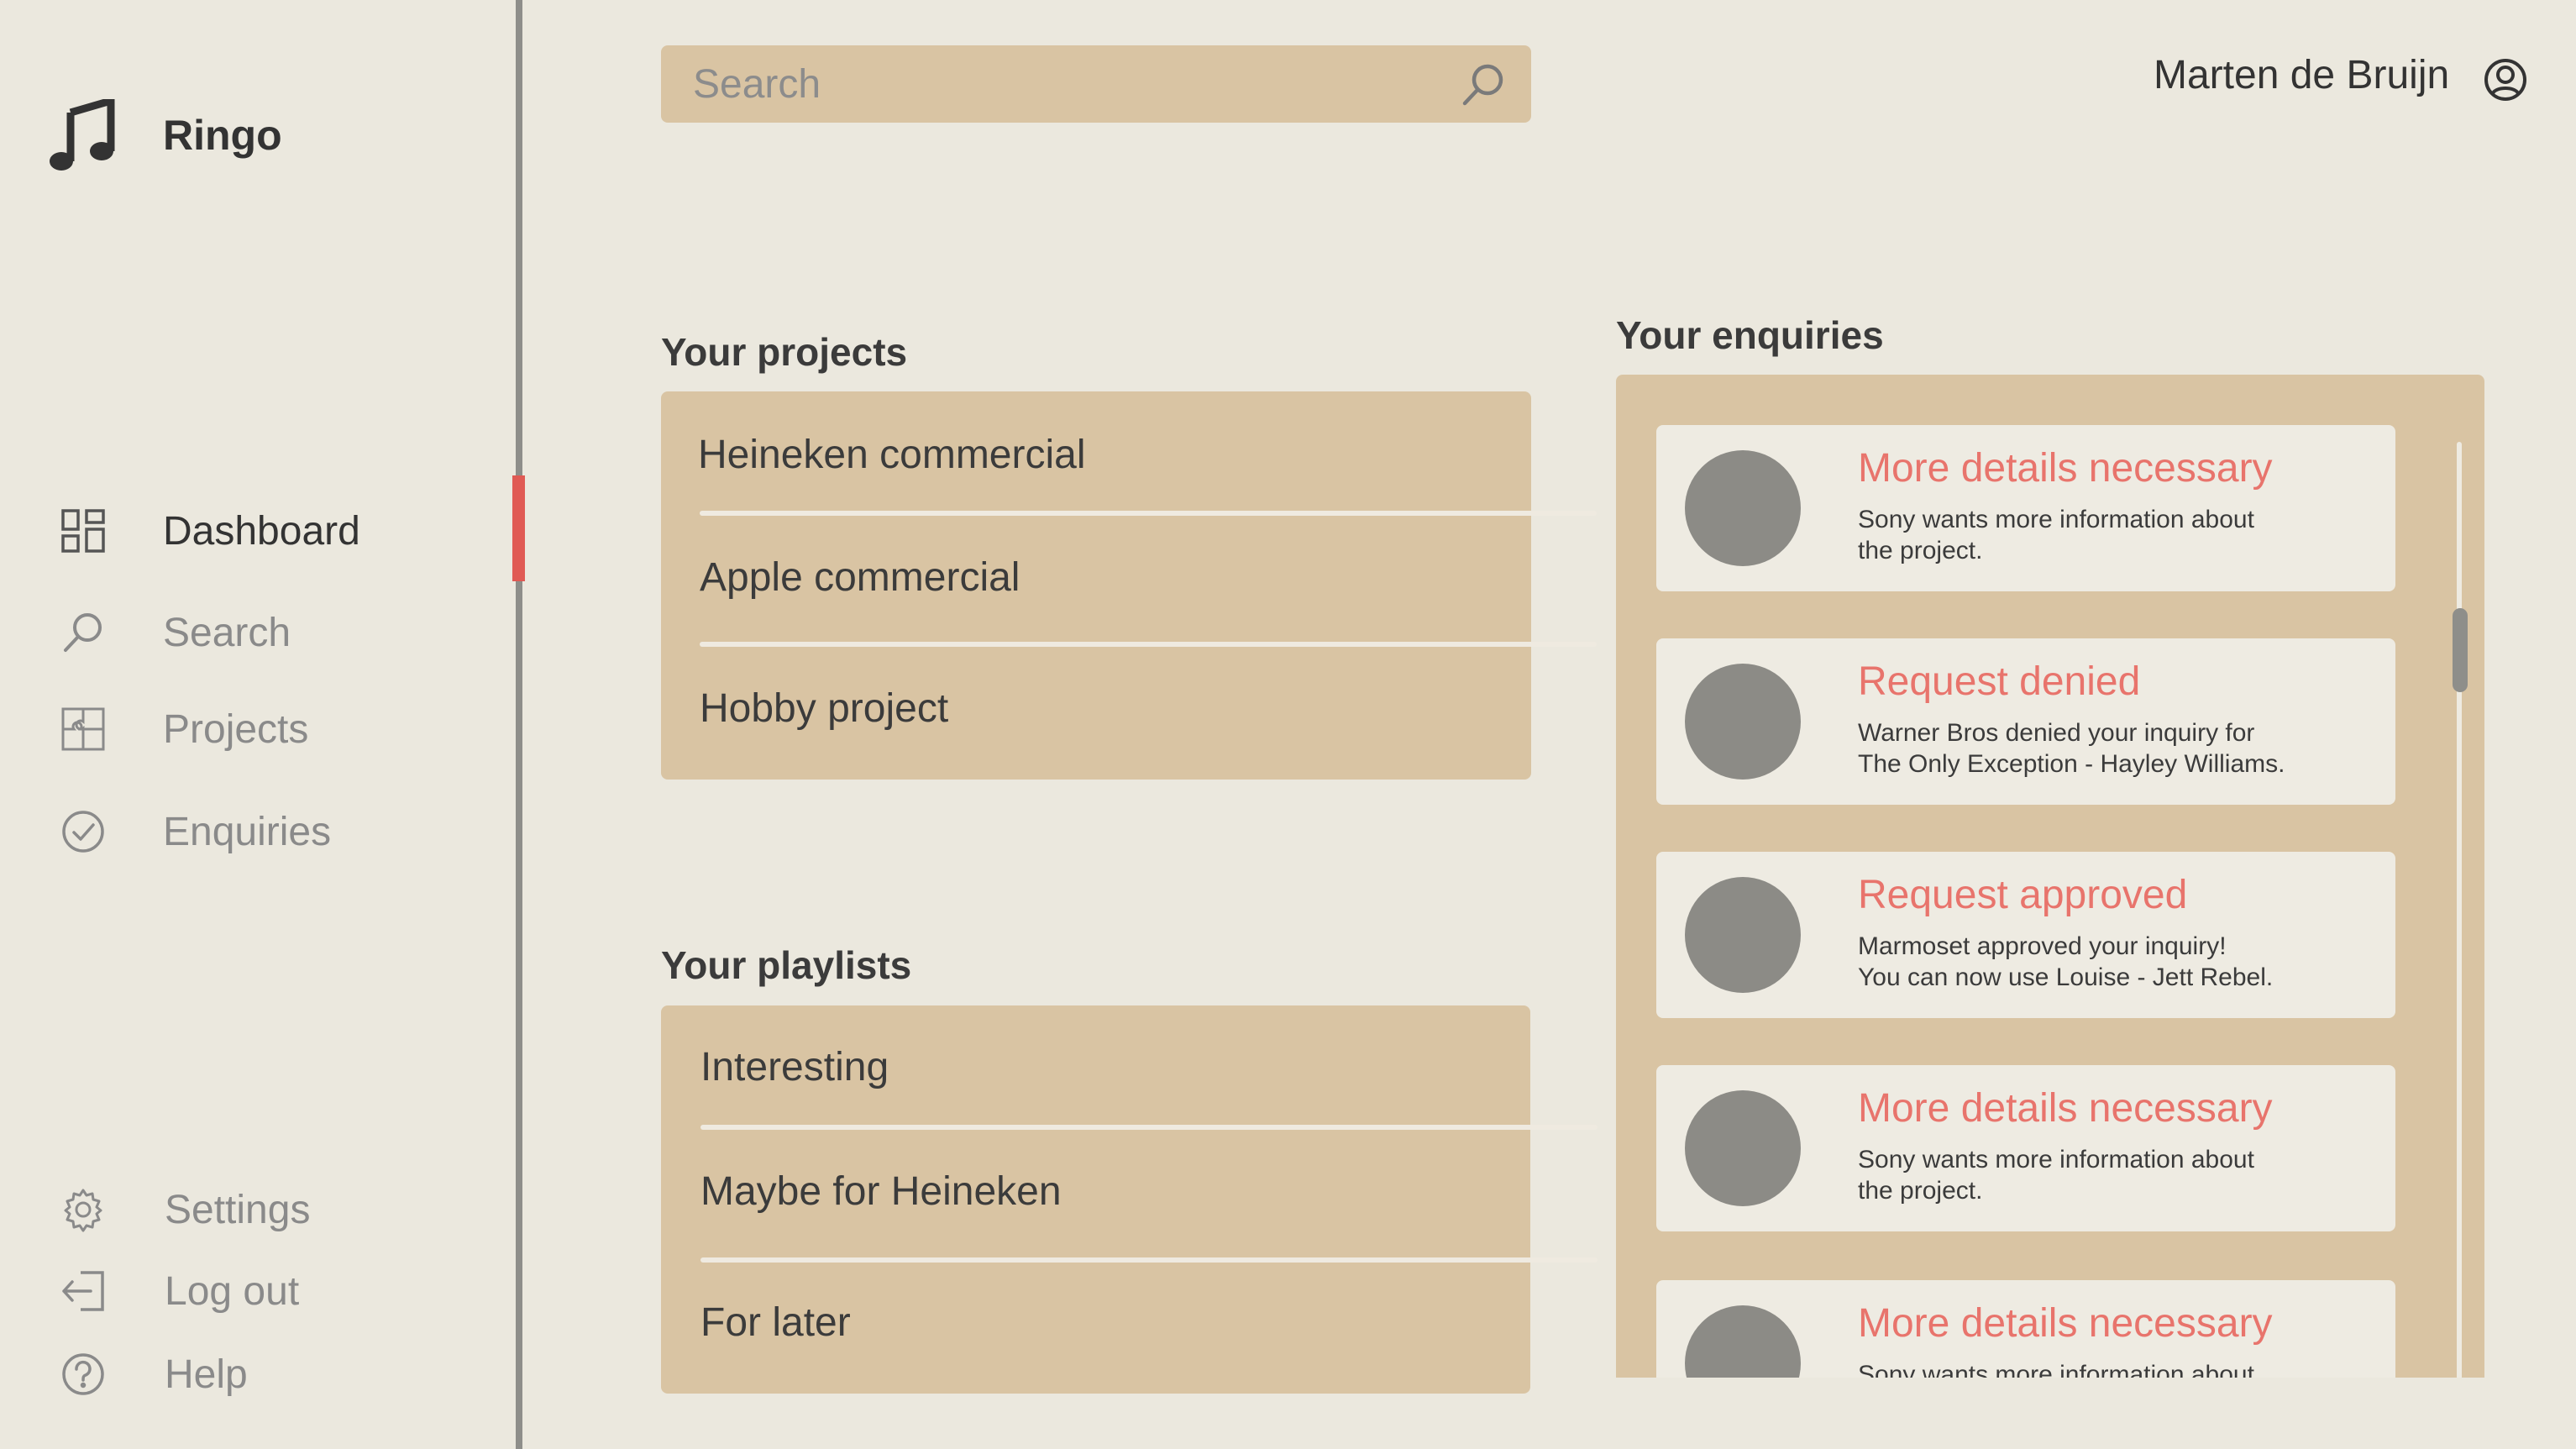 The height and width of the screenshot is (1449, 2576). I want to click on user-name: Marten de Bruijn, so click(2301, 75).